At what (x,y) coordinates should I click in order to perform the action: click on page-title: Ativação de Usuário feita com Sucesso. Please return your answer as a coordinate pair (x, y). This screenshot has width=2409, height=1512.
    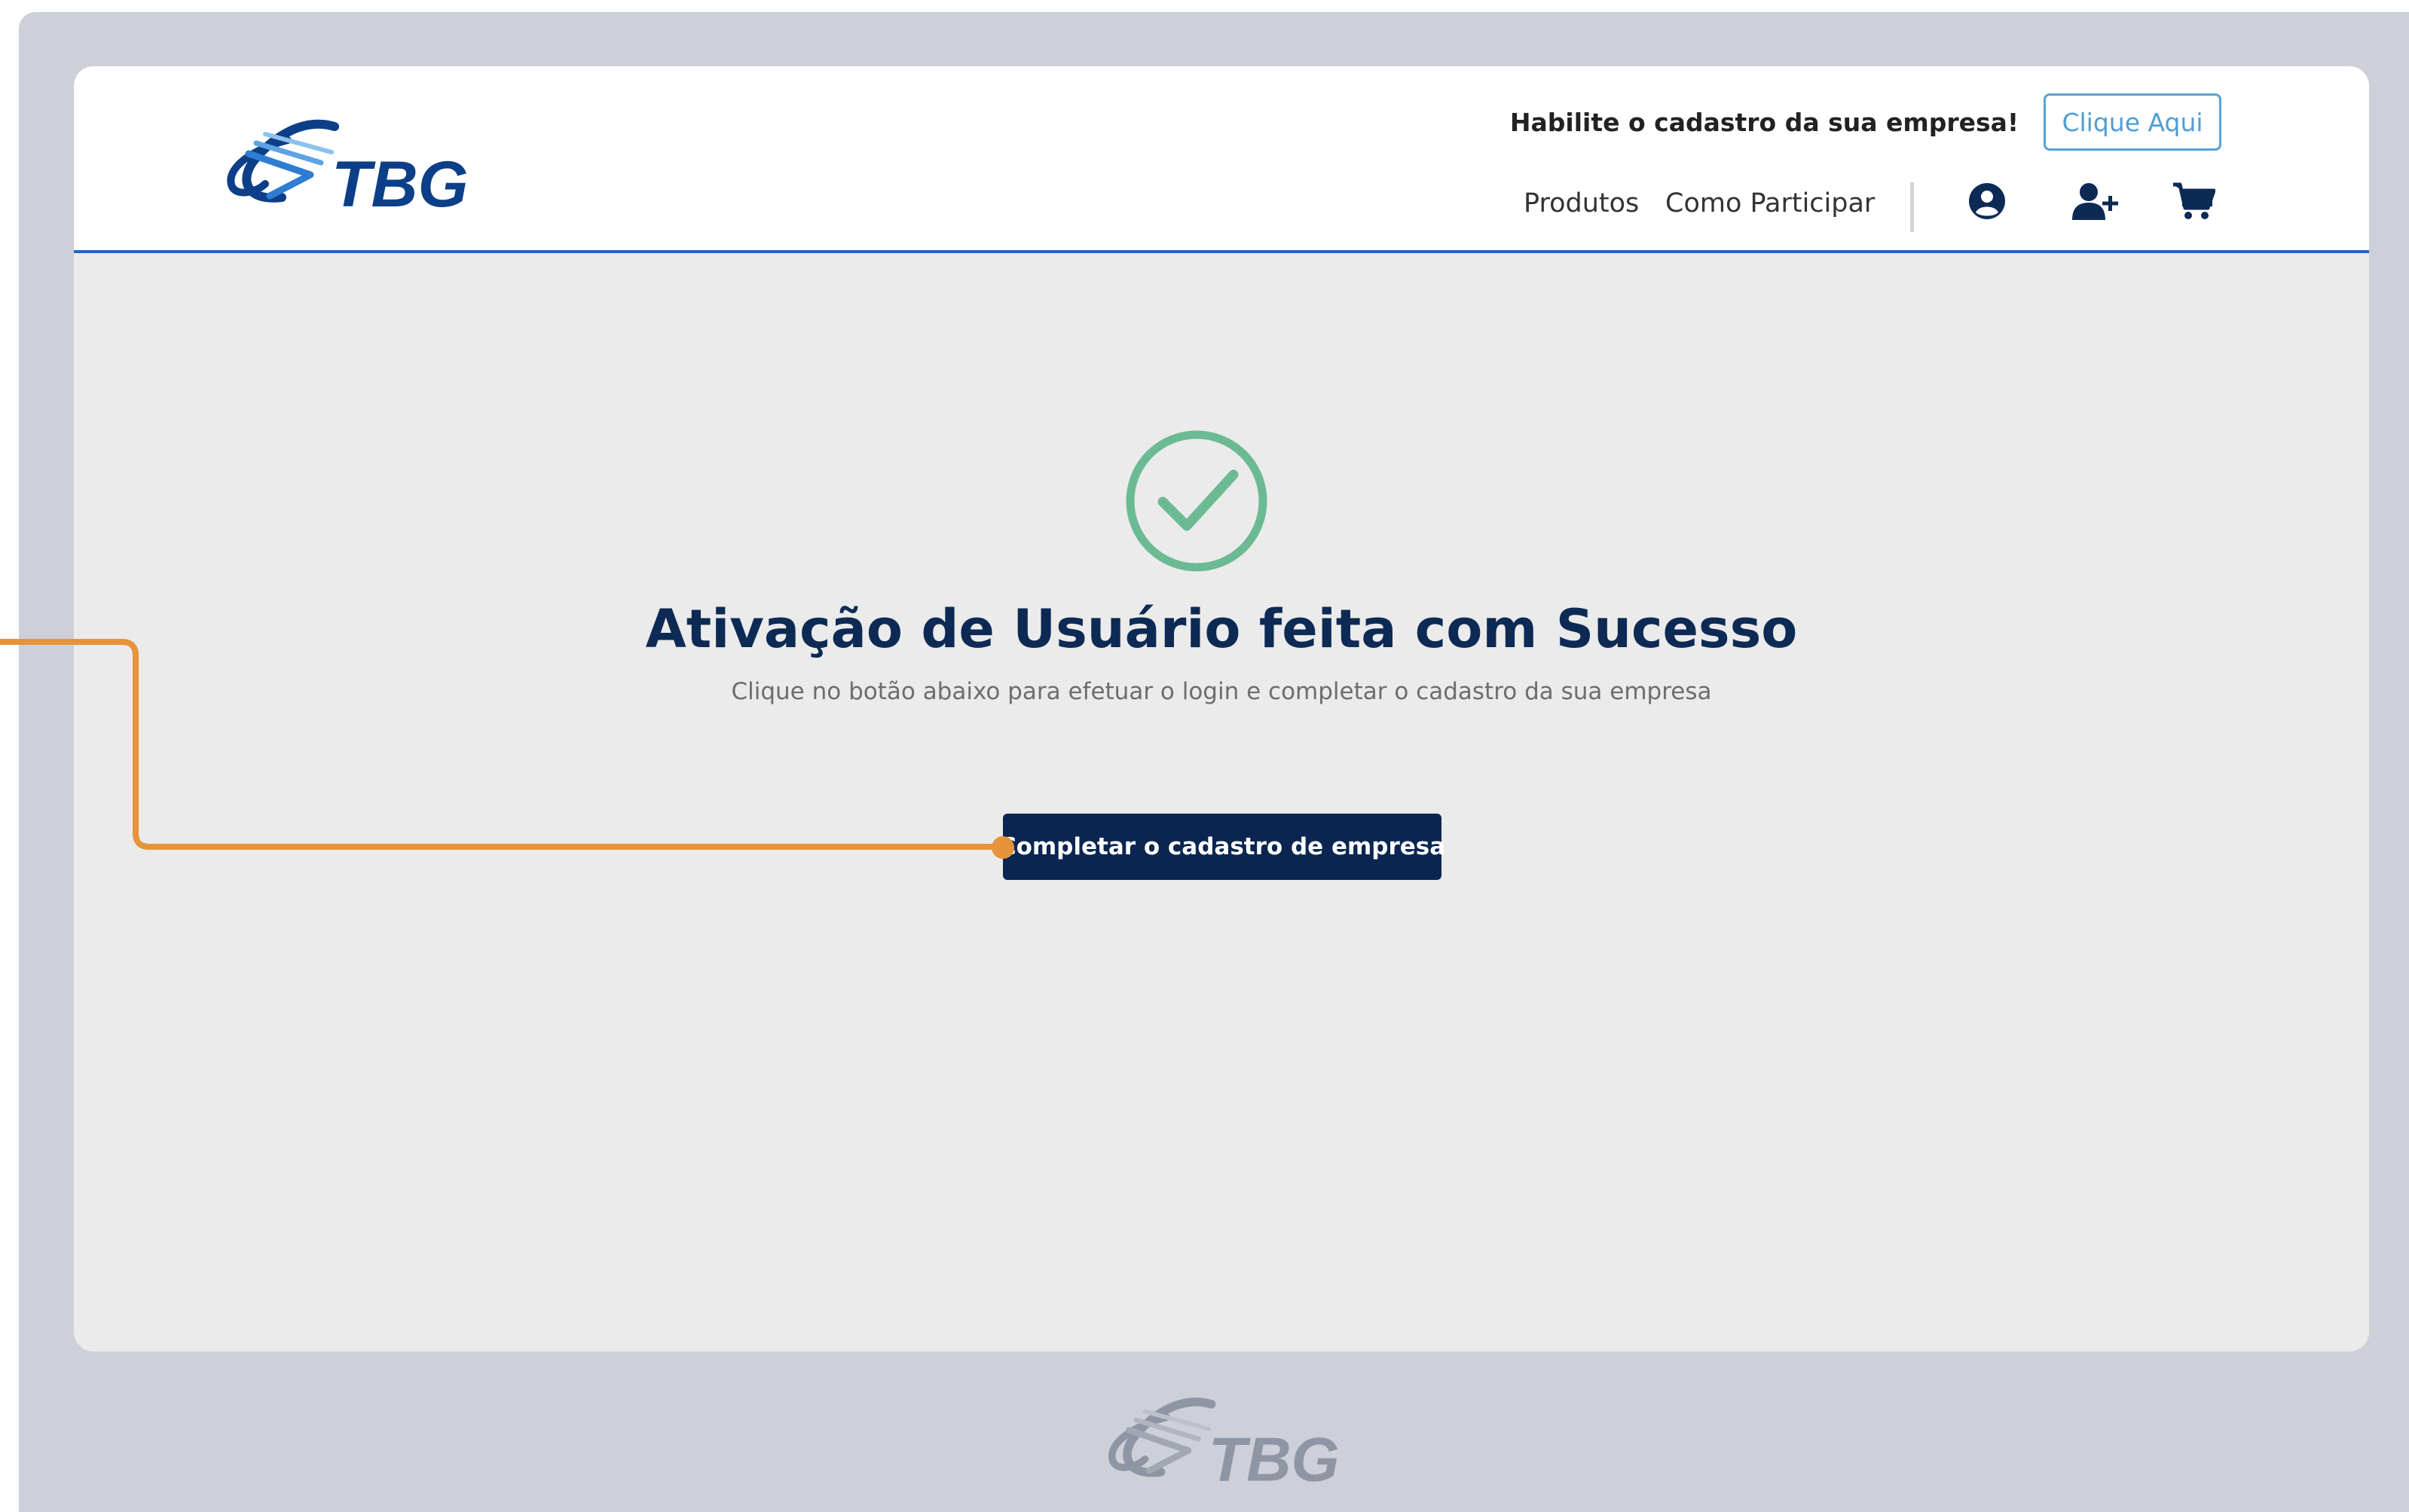
    Looking at the image, I should click on (1221, 629).